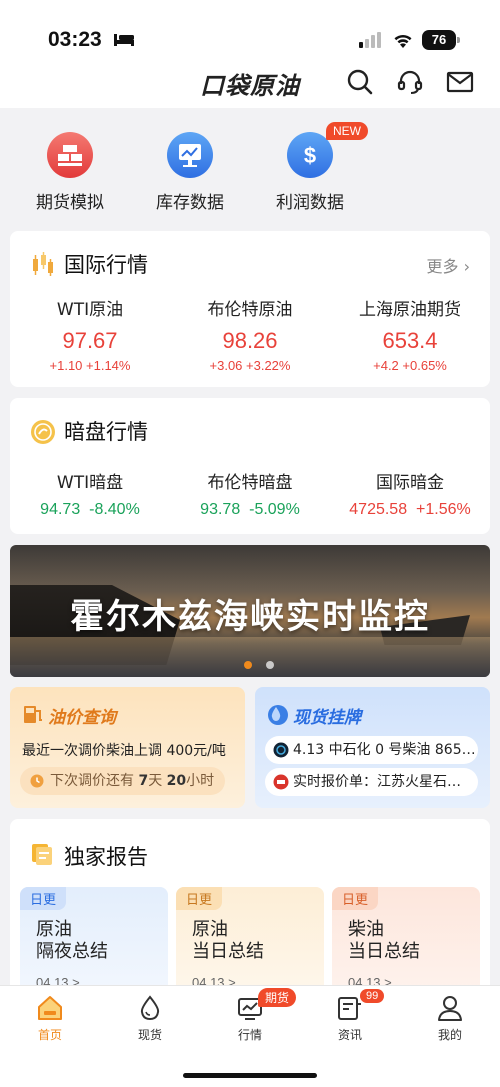 This screenshot has width=500, height=1087. I want to click on tab-label: 我的, so click(449, 1035).